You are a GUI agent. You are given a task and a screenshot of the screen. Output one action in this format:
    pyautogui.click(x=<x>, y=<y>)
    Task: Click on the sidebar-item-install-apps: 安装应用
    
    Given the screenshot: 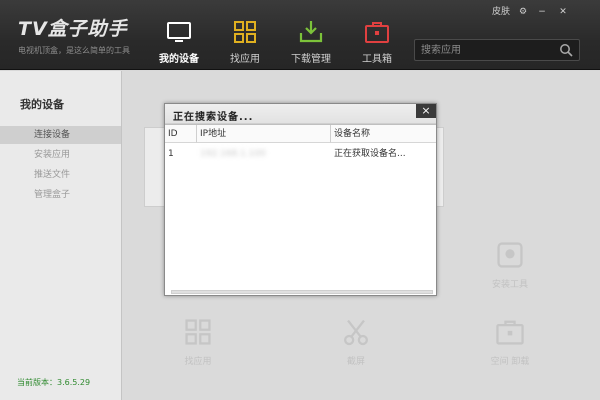 What is the action you would take?
    pyautogui.click(x=60, y=155)
    